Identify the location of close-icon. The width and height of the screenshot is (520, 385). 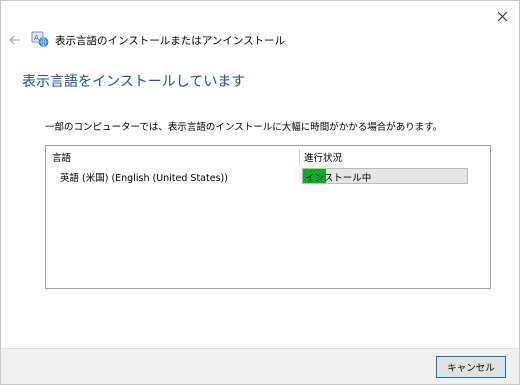
(502, 16).